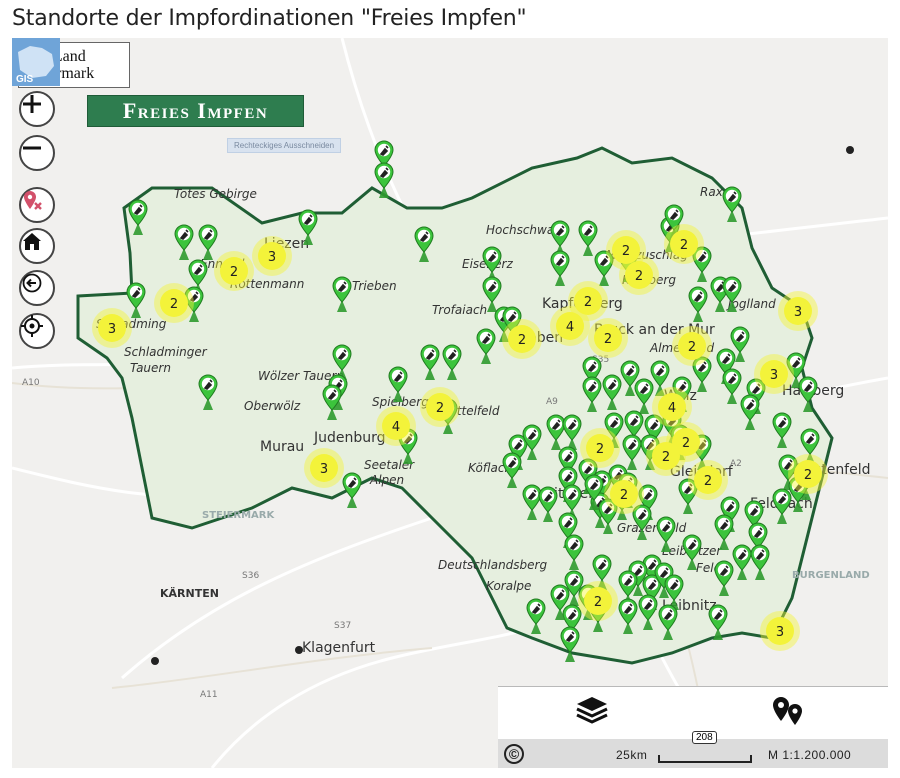  What do you see at coordinates (492, 565) in the screenshot?
I see `map-label: Deutschlandsberg` at bounding box center [492, 565].